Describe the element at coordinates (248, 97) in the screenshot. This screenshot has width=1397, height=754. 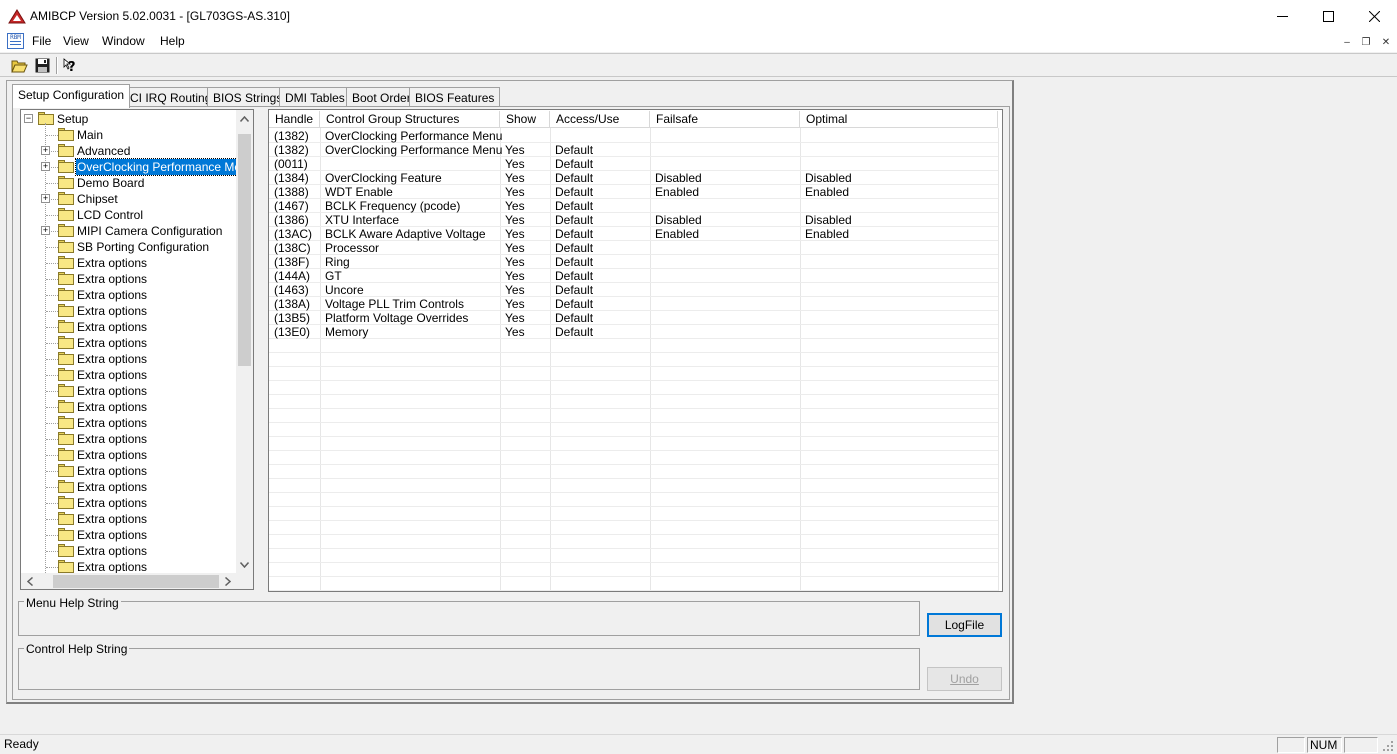
I see `tab-bios-strings: BIOS Strings` at that location.